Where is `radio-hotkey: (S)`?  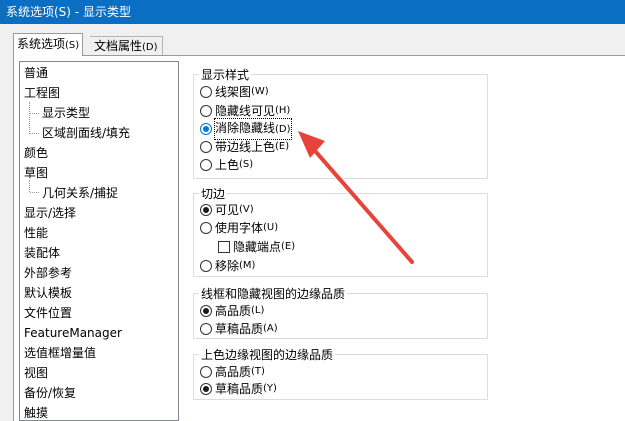 radio-hotkey: (S) is located at coordinates (246, 164).